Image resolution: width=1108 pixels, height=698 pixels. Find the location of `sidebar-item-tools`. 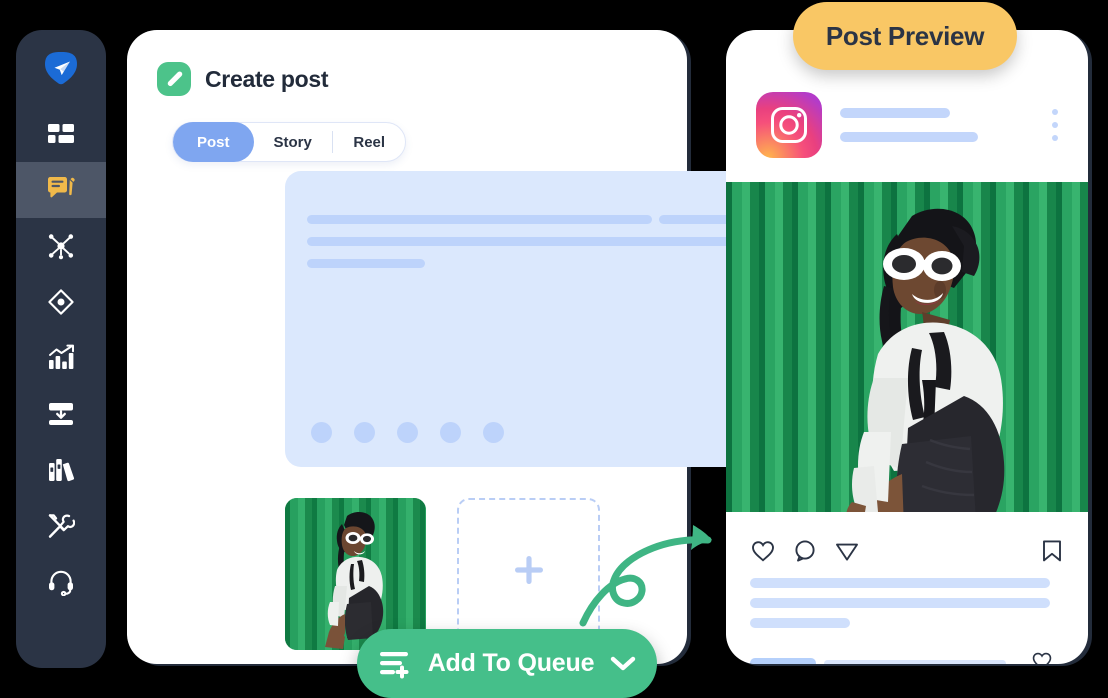

sidebar-item-tools is located at coordinates (61, 526).